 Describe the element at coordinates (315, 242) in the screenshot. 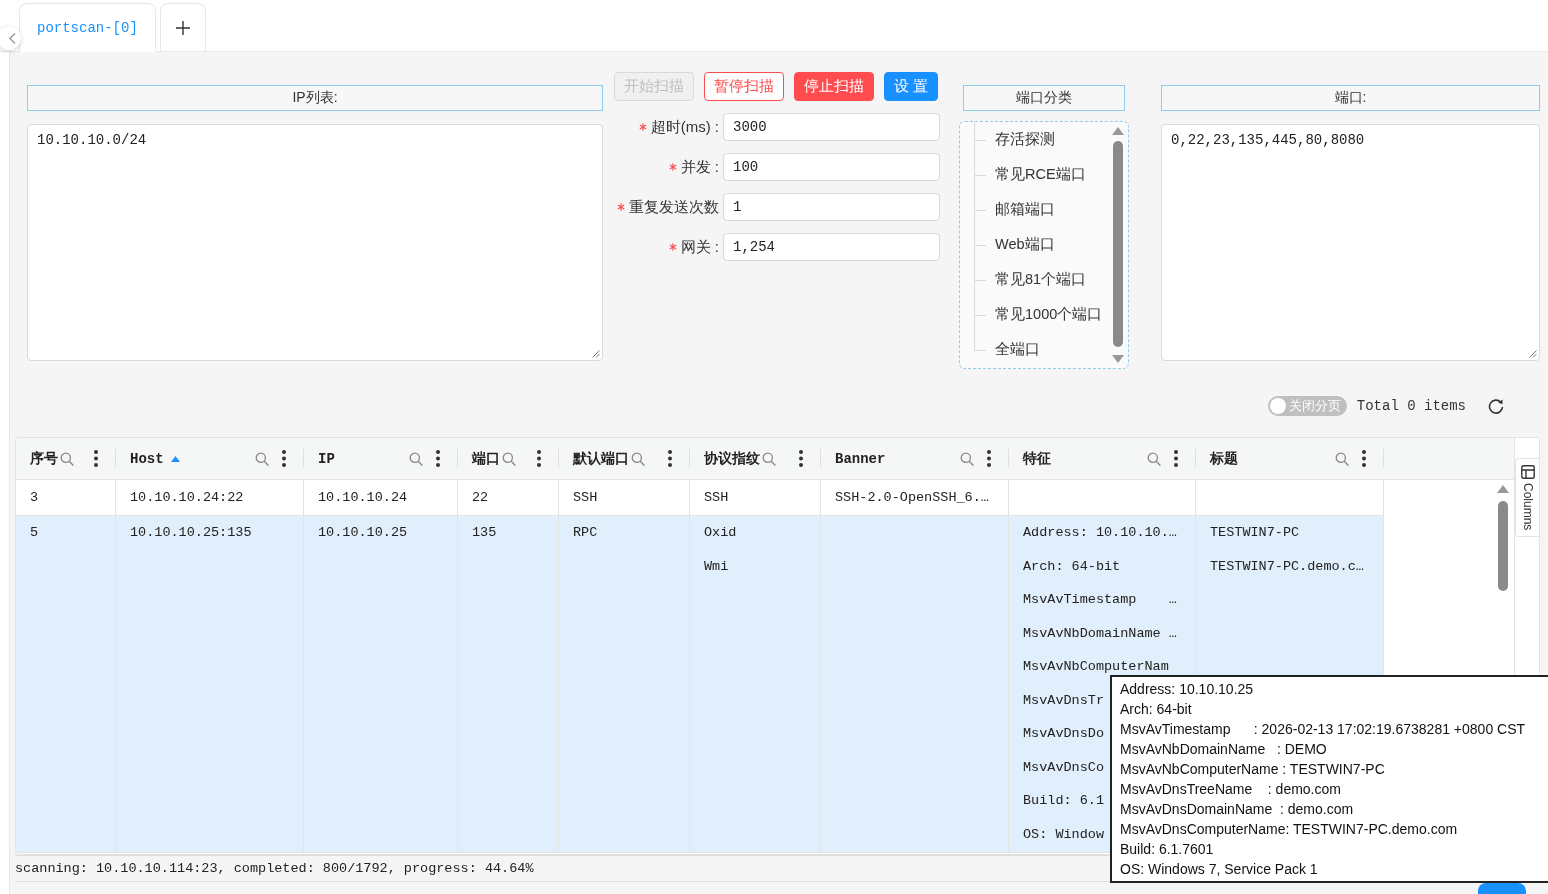

I see `ip-list-field: 10.10.10.0/24` at that location.